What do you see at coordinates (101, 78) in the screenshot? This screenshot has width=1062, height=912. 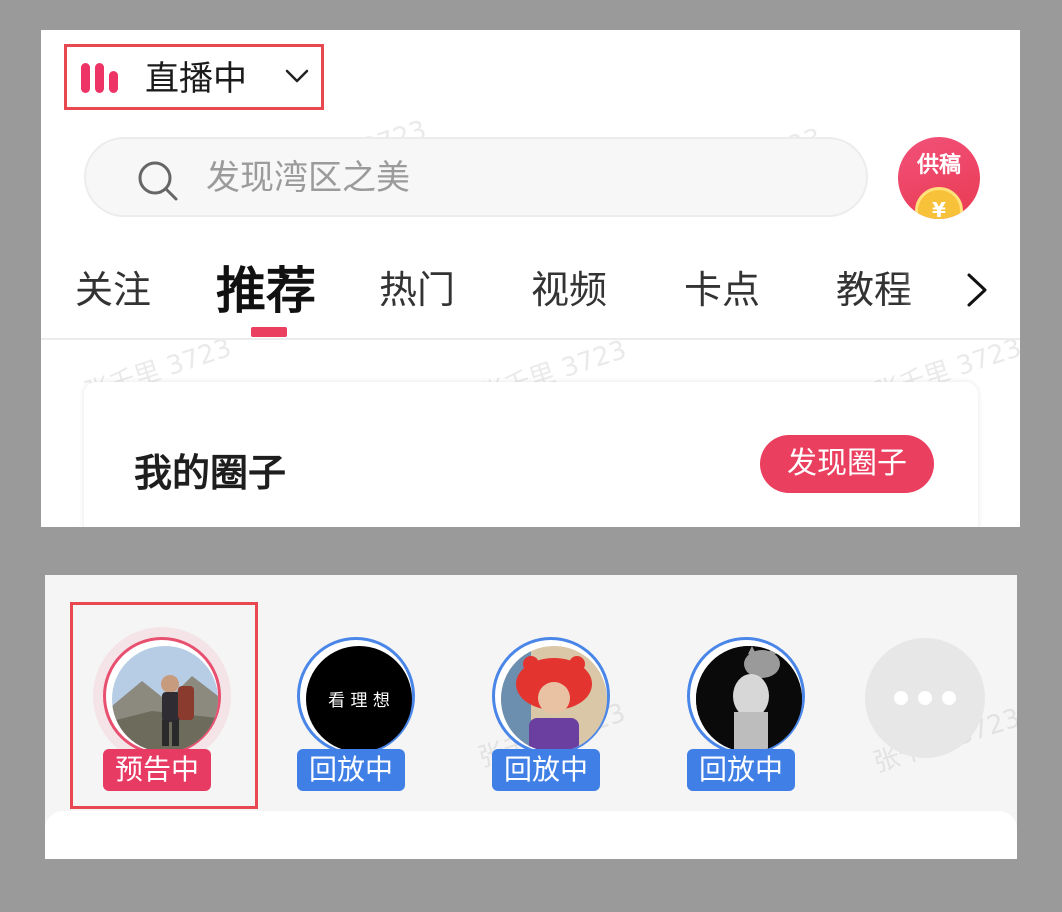 I see `live-bars-icon` at bounding box center [101, 78].